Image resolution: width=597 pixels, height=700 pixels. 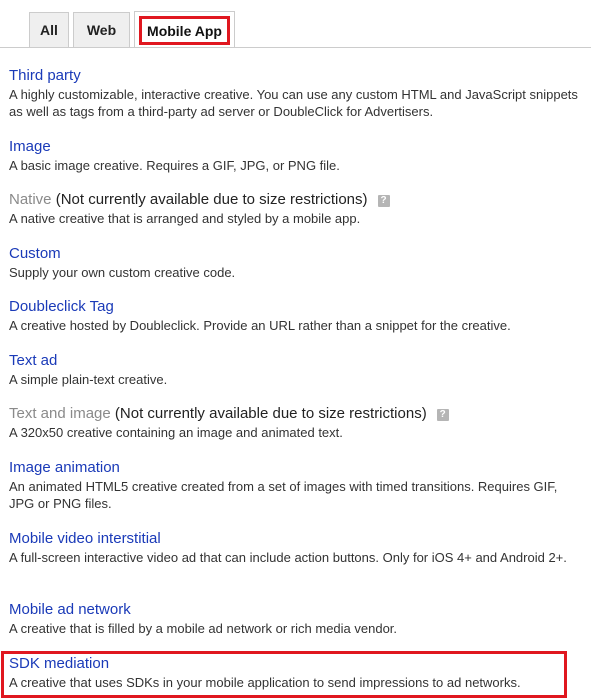 I want to click on sdk-mediation-link: SDK mediation, so click(x=294, y=664).